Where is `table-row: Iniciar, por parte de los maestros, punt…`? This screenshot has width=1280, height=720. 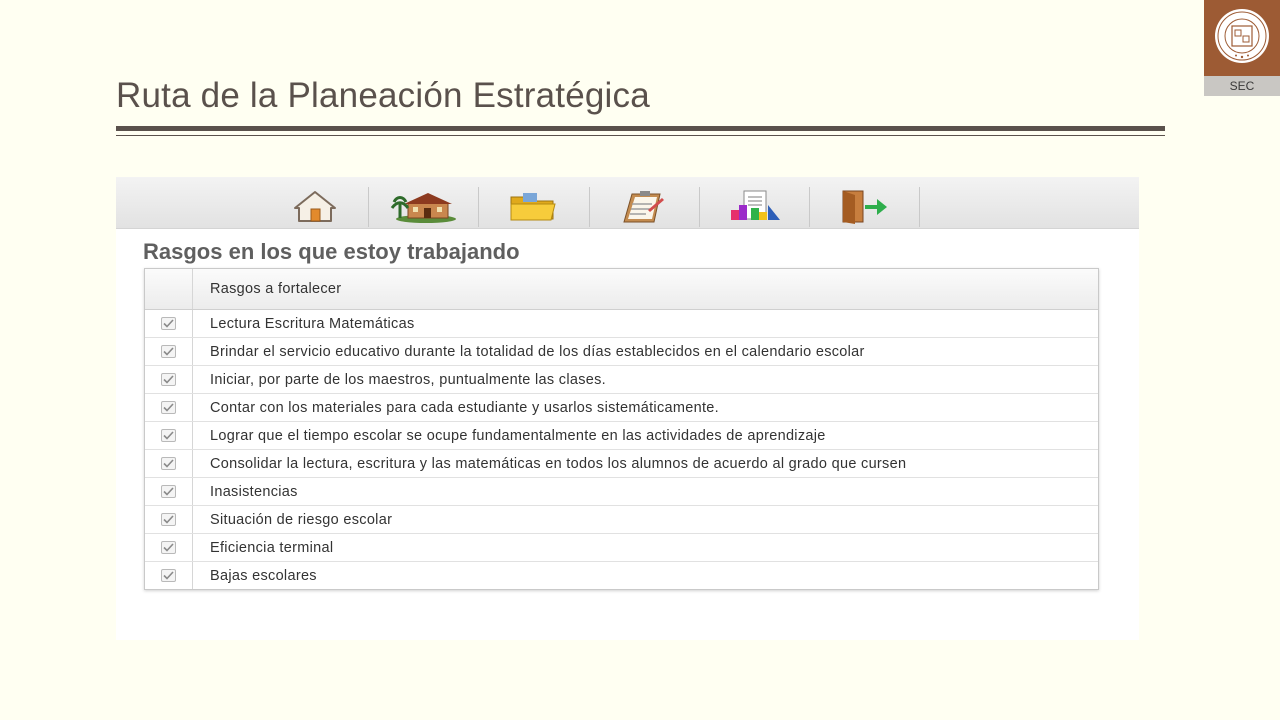 table-row: Iniciar, por parte de los maestros, punt… is located at coordinates (621, 380).